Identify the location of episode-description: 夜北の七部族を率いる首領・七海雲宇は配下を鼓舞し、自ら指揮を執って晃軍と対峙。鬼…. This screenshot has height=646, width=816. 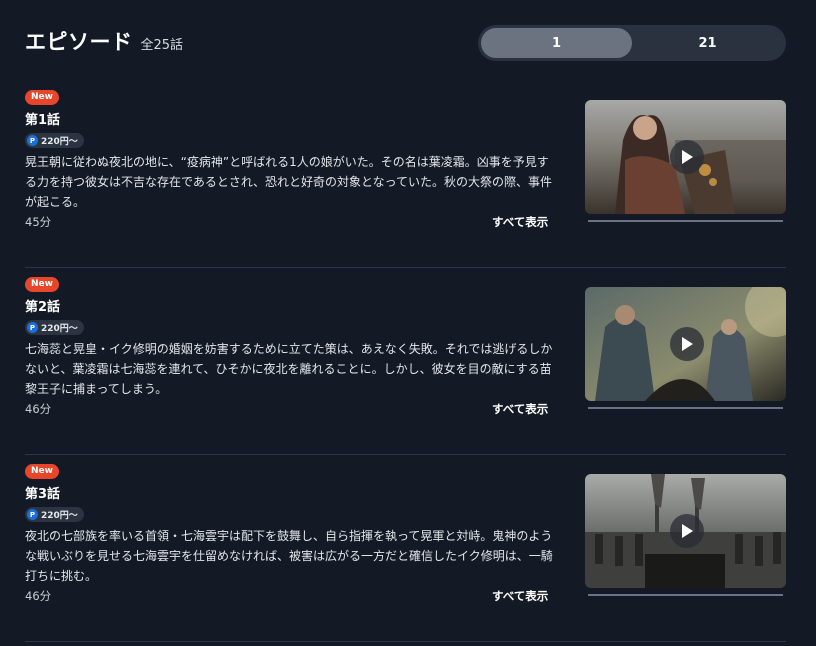
(289, 556).